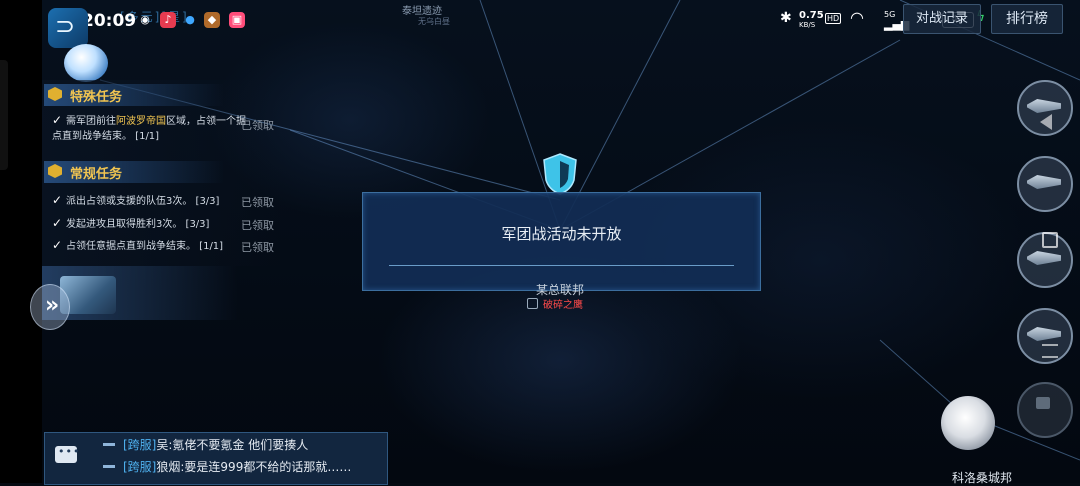 This screenshot has width=1080, height=486. What do you see at coordinates (232, 445) in the screenshot?
I see `chat-text: 吴:氪佬不要氪金 他们要揍人` at bounding box center [232, 445].